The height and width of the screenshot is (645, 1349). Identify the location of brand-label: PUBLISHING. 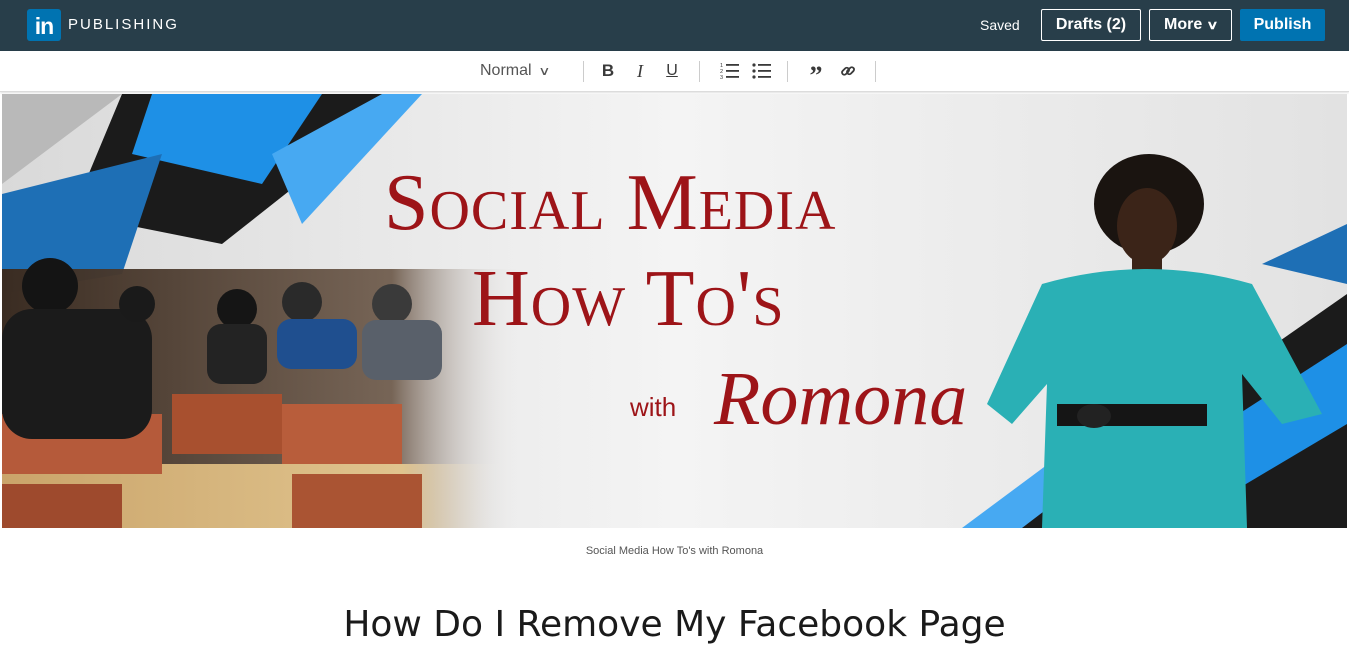
(123, 24).